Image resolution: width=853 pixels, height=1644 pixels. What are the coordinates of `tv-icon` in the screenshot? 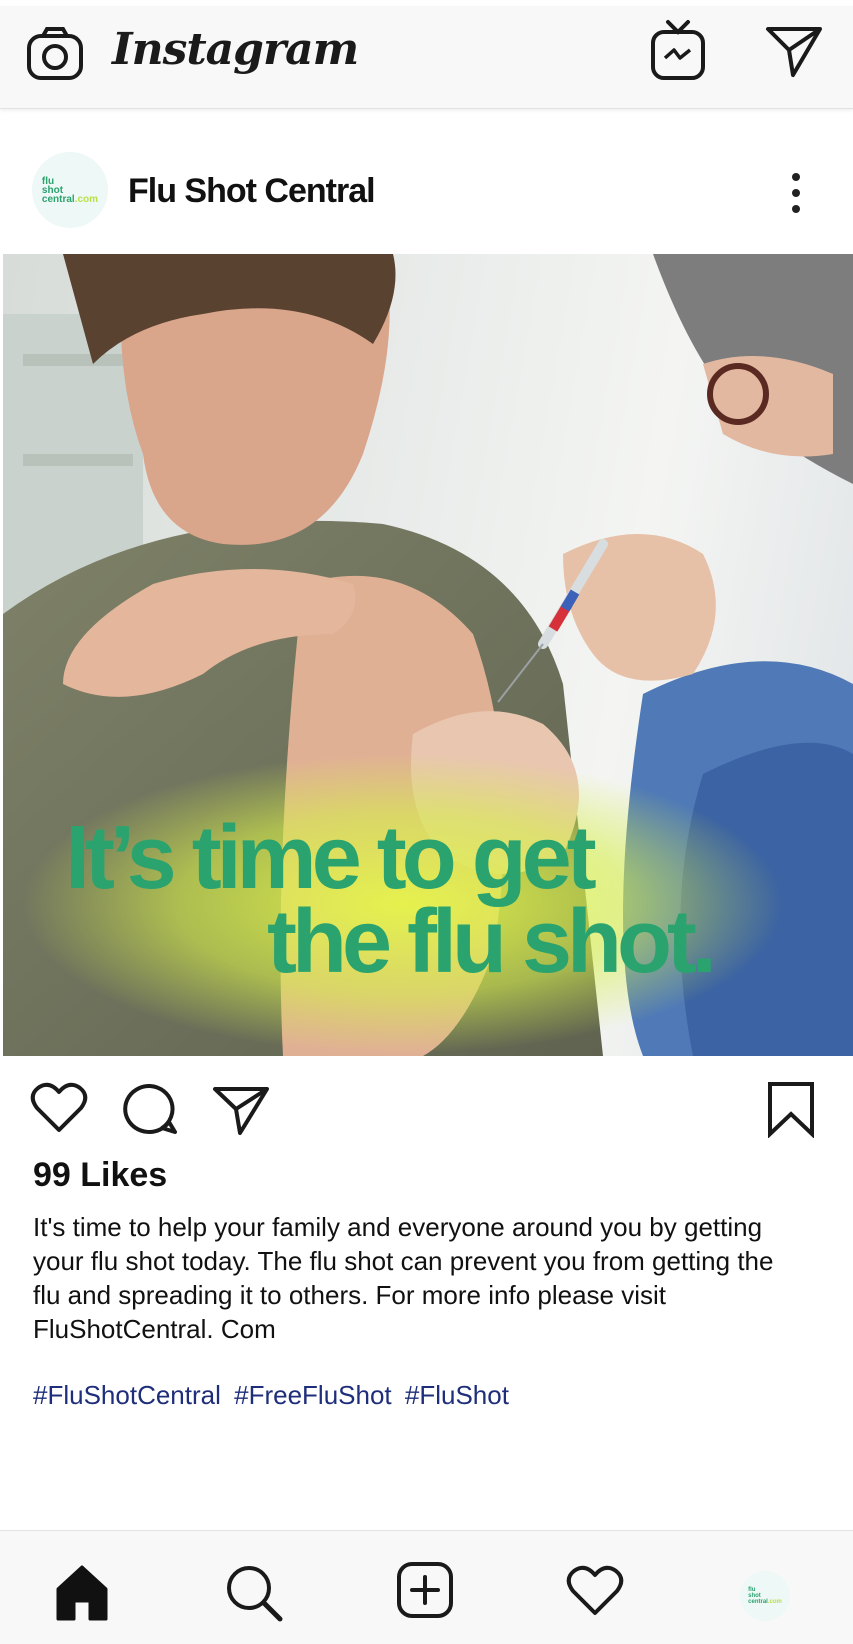 It's located at (678, 50).